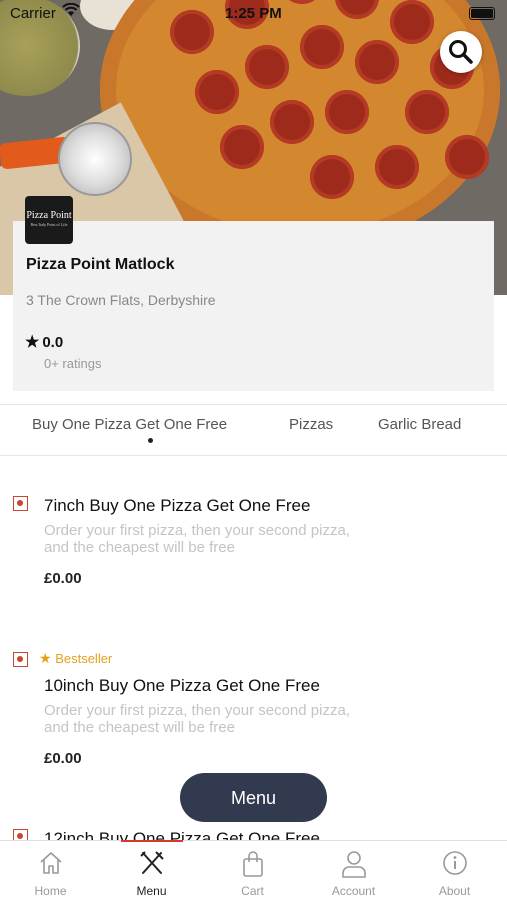  I want to click on tab-account: Account, so click(353, 871).